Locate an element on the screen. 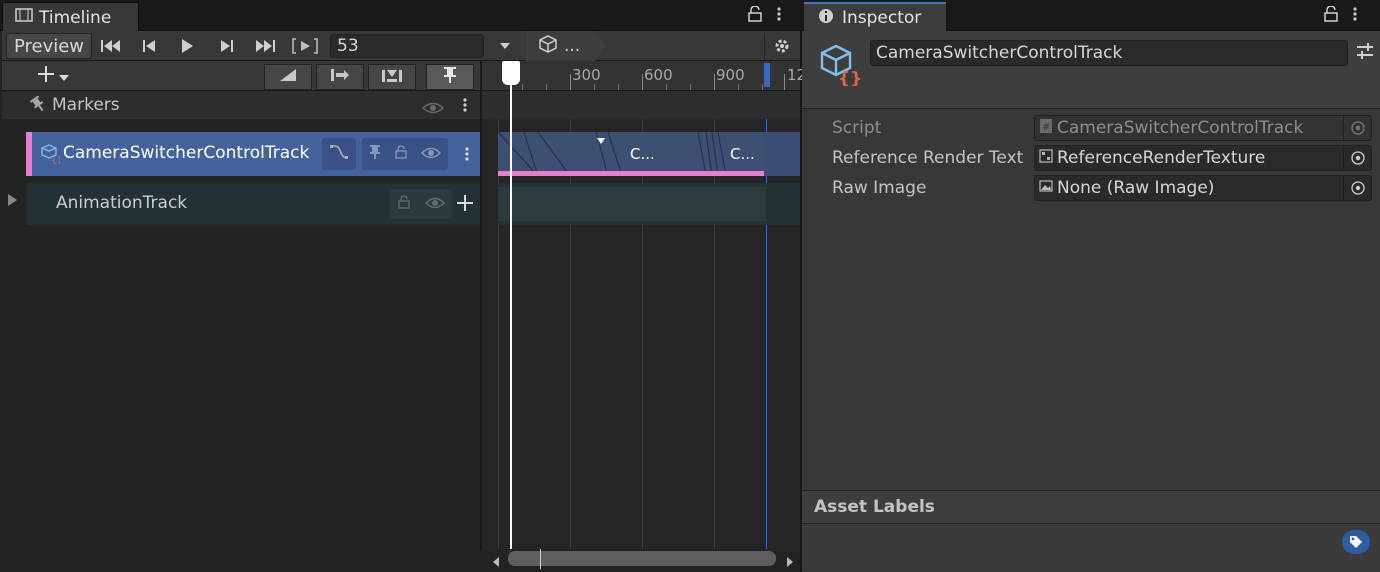 The width and height of the screenshot is (1380, 572). timeline-tab-strip: Timeline is located at coordinates (400, 16).